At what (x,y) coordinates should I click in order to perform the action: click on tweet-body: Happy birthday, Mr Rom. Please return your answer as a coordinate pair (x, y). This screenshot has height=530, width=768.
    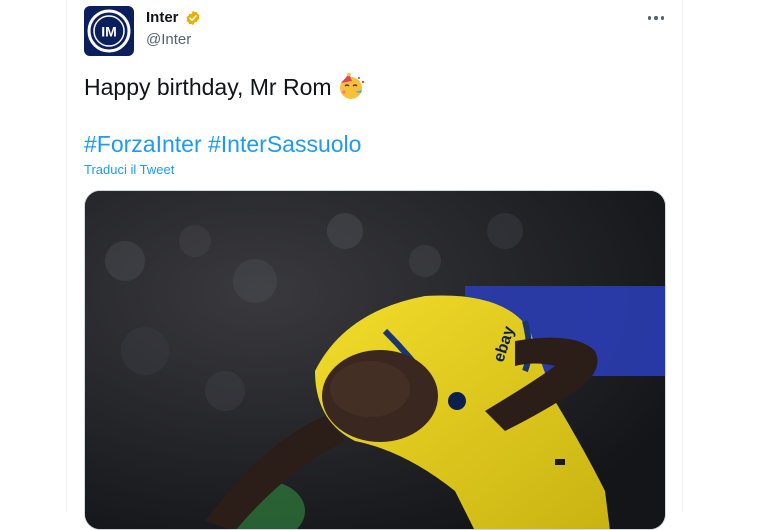
    Looking at the image, I should click on (208, 87).